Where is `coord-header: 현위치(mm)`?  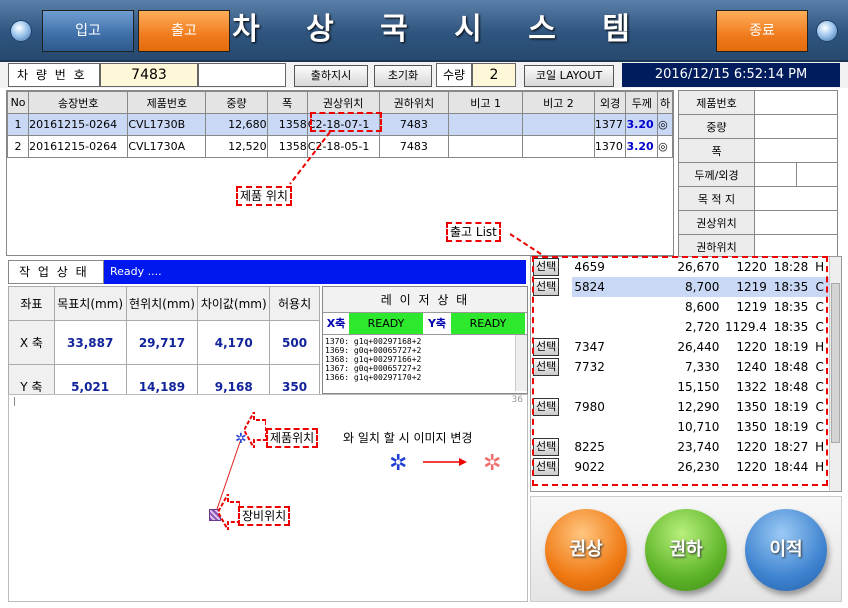 coord-header: 현위치(mm) is located at coordinates (162, 303).